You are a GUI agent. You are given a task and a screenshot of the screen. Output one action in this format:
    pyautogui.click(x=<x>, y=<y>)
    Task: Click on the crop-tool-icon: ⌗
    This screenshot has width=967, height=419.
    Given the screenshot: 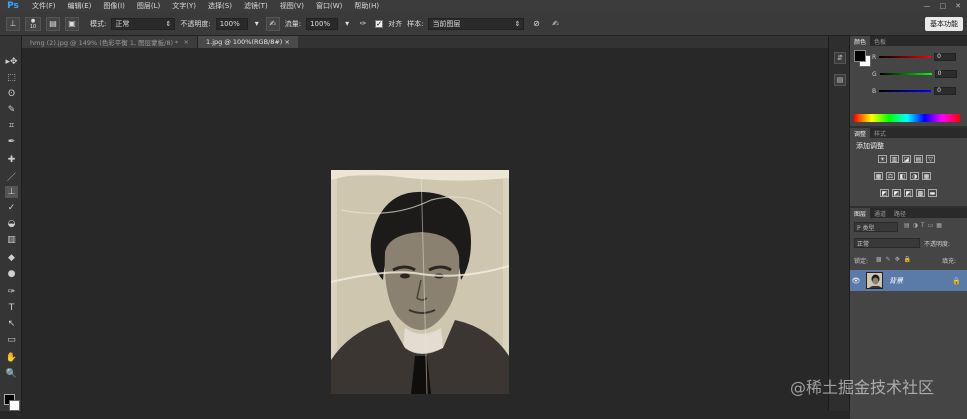 What is the action you would take?
    pyautogui.click(x=11, y=126)
    